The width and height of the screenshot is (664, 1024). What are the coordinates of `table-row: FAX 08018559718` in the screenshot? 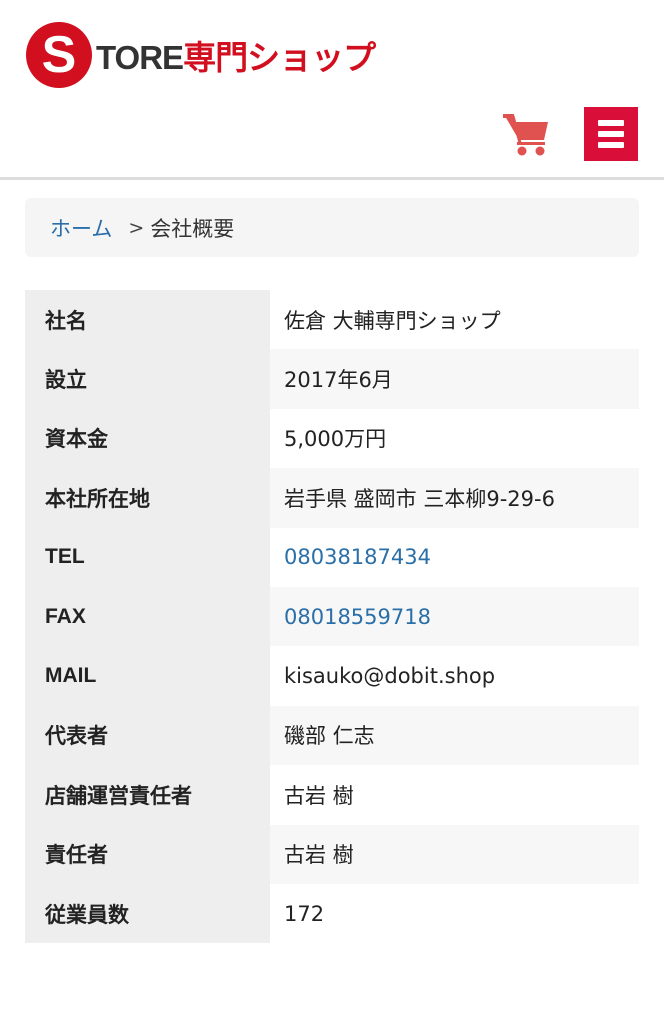 It's located at (332, 616).